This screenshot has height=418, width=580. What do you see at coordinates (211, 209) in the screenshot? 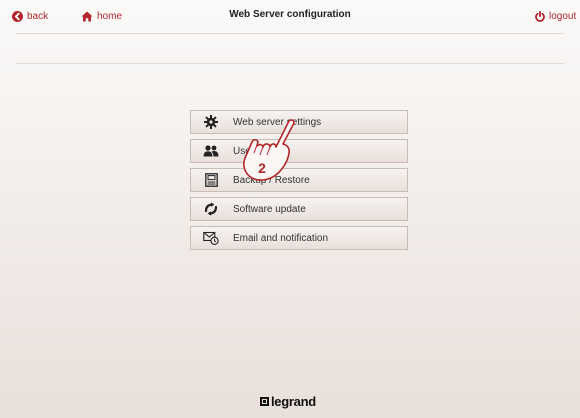
I see `software-update-icon` at bounding box center [211, 209].